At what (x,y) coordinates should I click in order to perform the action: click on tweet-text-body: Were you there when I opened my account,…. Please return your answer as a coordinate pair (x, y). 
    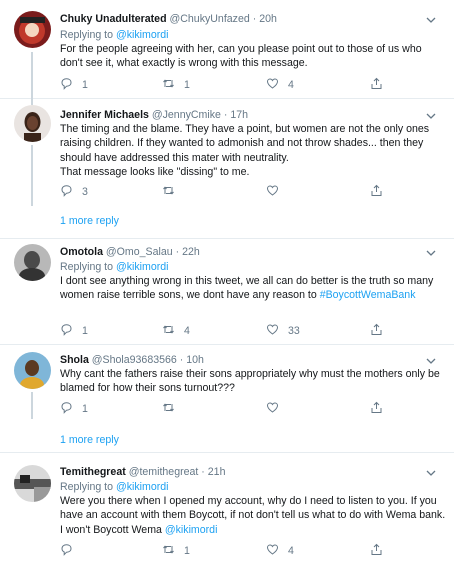
    Looking at the image, I should click on (253, 515).